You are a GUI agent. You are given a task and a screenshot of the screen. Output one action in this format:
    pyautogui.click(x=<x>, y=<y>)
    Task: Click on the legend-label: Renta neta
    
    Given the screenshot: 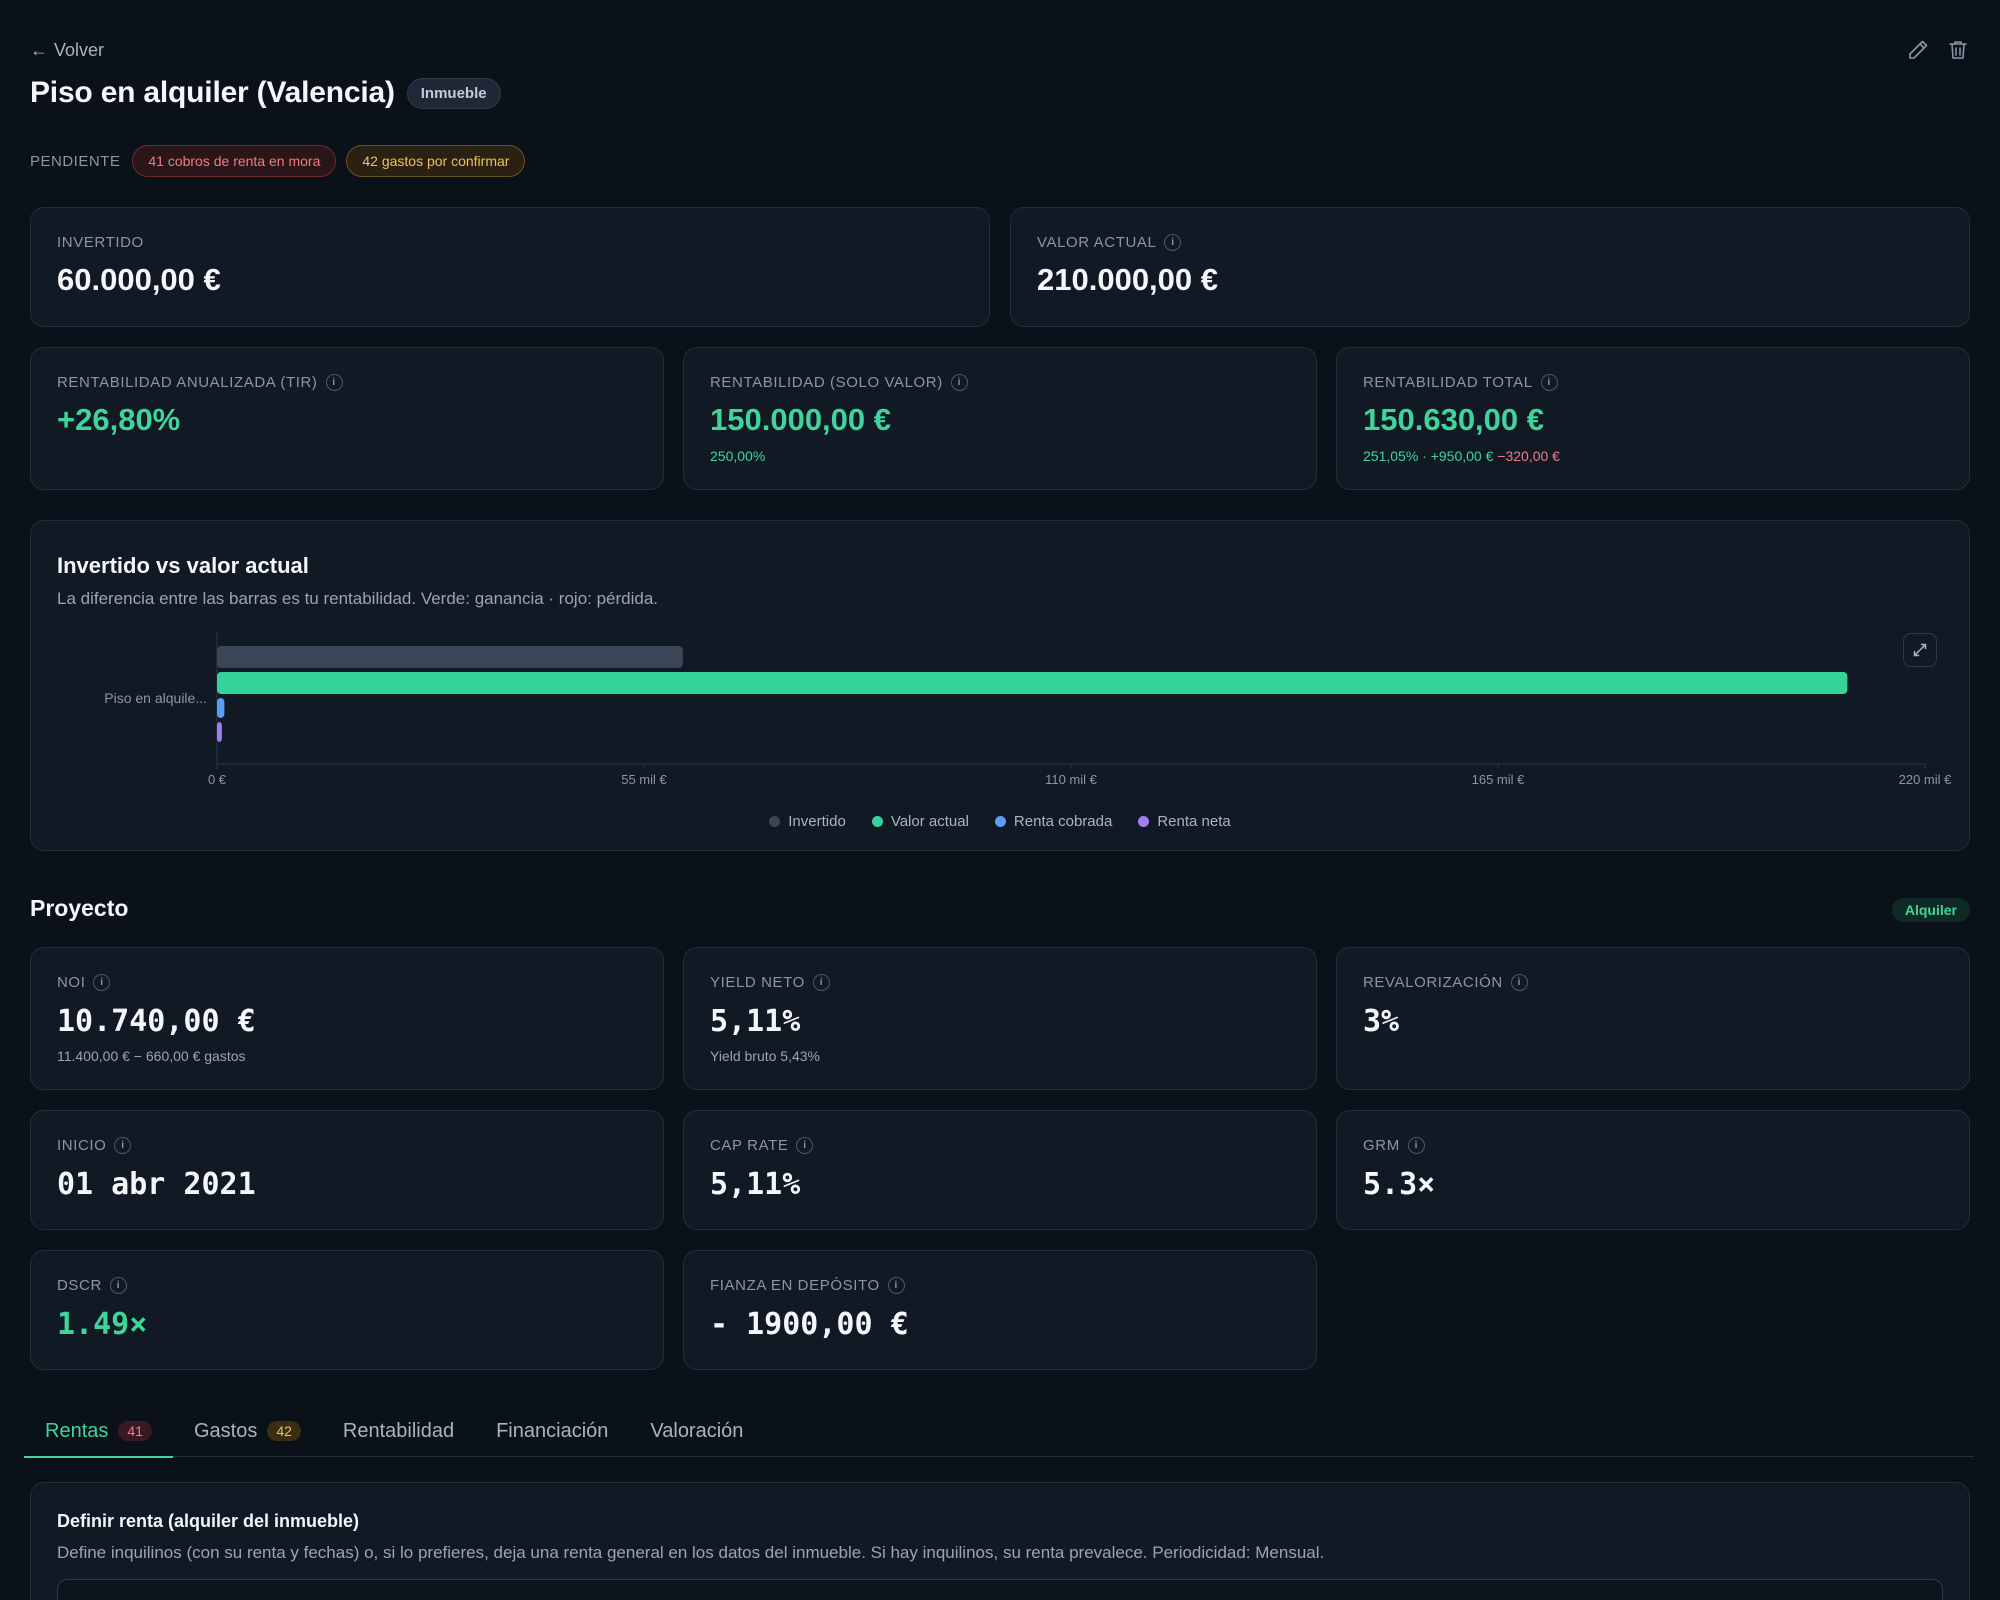 What is the action you would take?
    pyautogui.click(x=1194, y=821)
    